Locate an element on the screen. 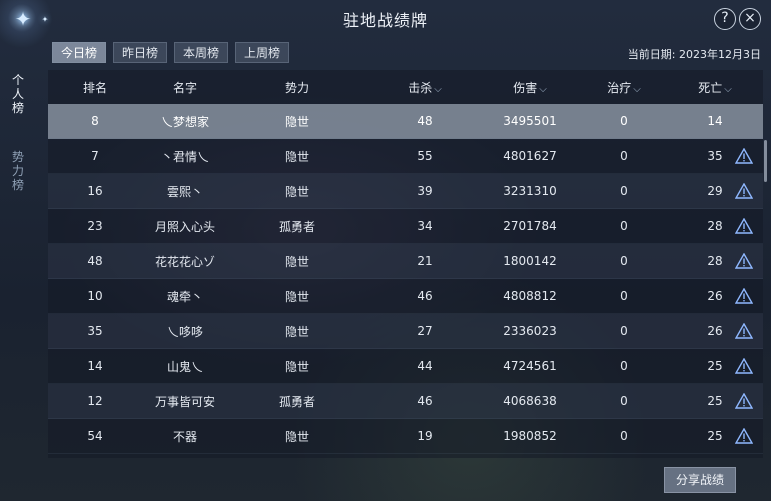 The image size is (771, 501). cell-damage: 4724561 is located at coordinates (530, 366).